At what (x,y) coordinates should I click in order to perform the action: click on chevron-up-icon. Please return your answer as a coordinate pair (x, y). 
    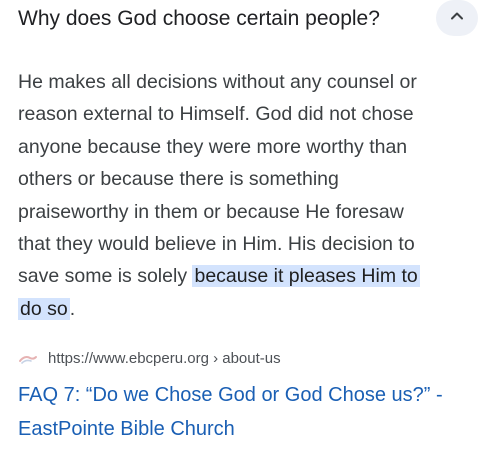
    Looking at the image, I should click on (457, 18).